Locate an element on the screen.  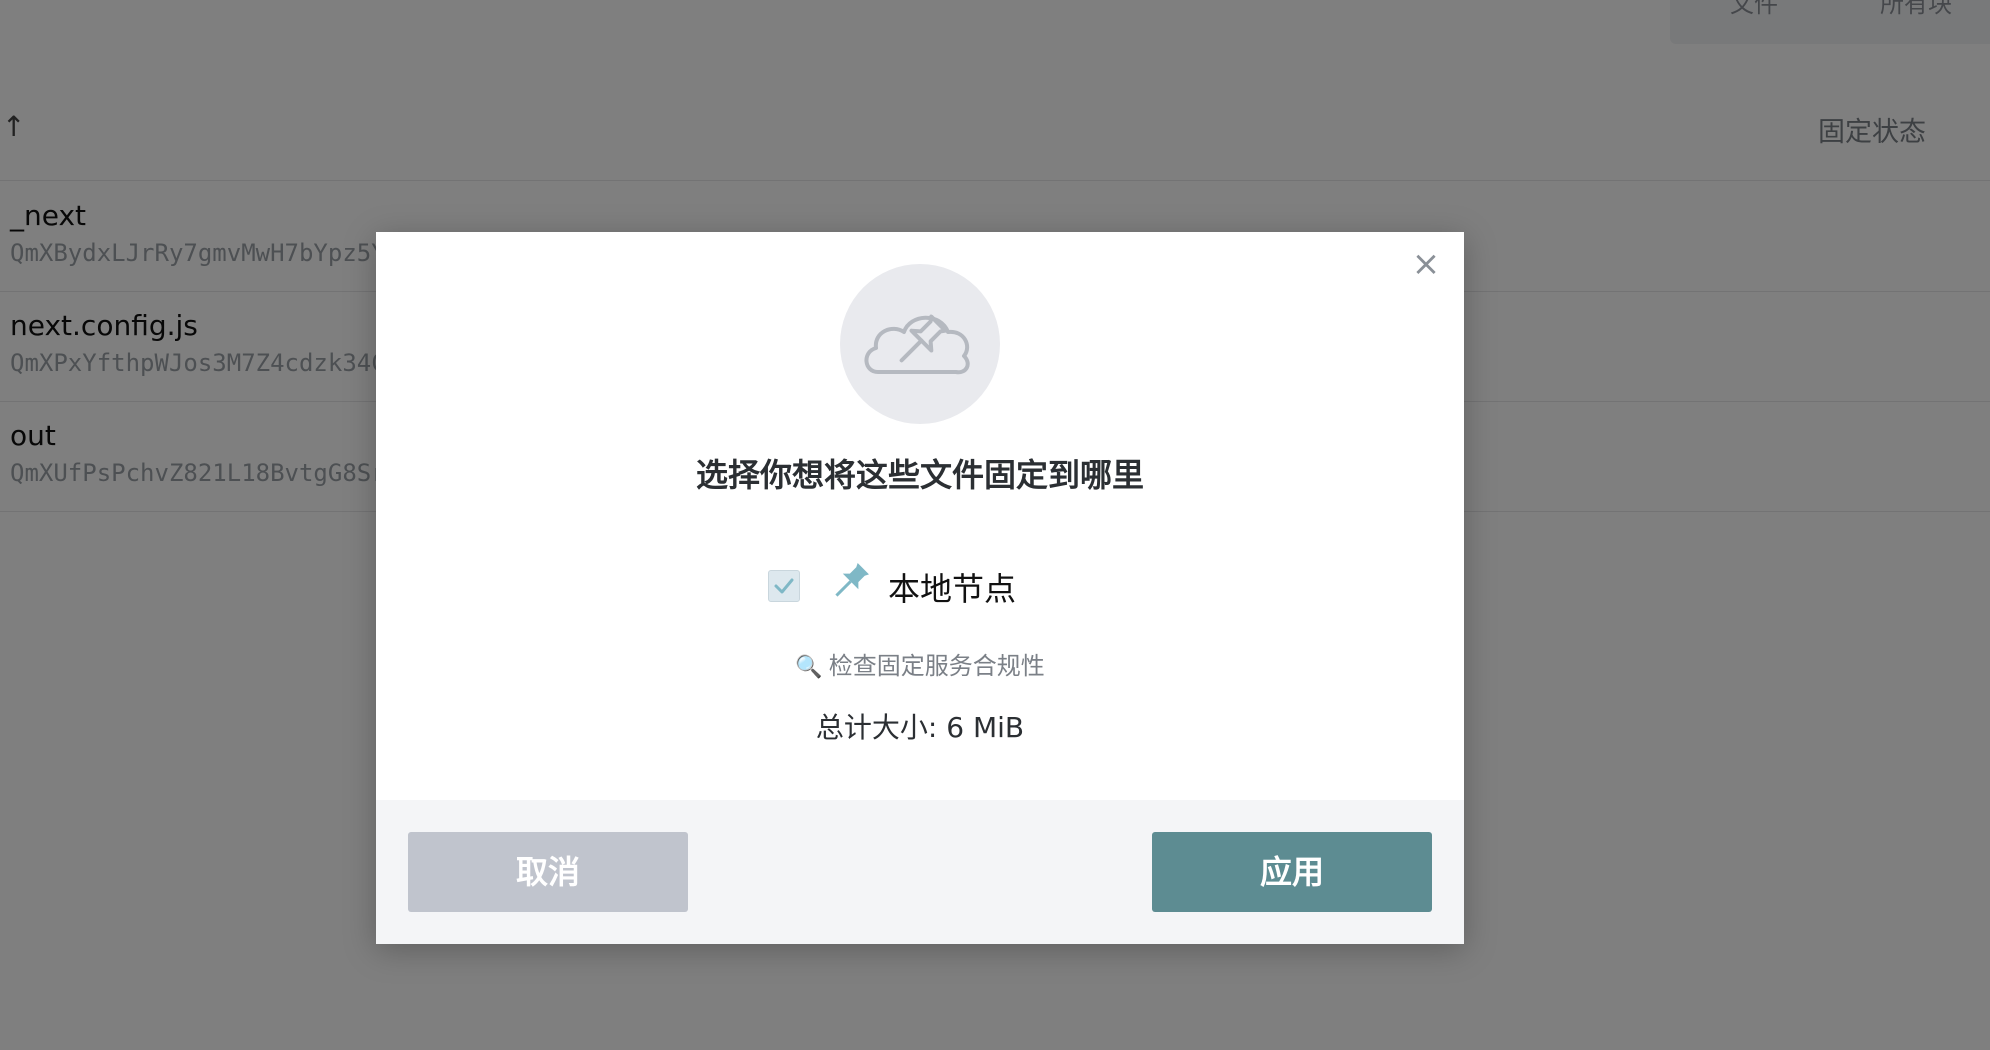
compliance-link-text: 检查固定服务合规性 is located at coordinates (937, 666).